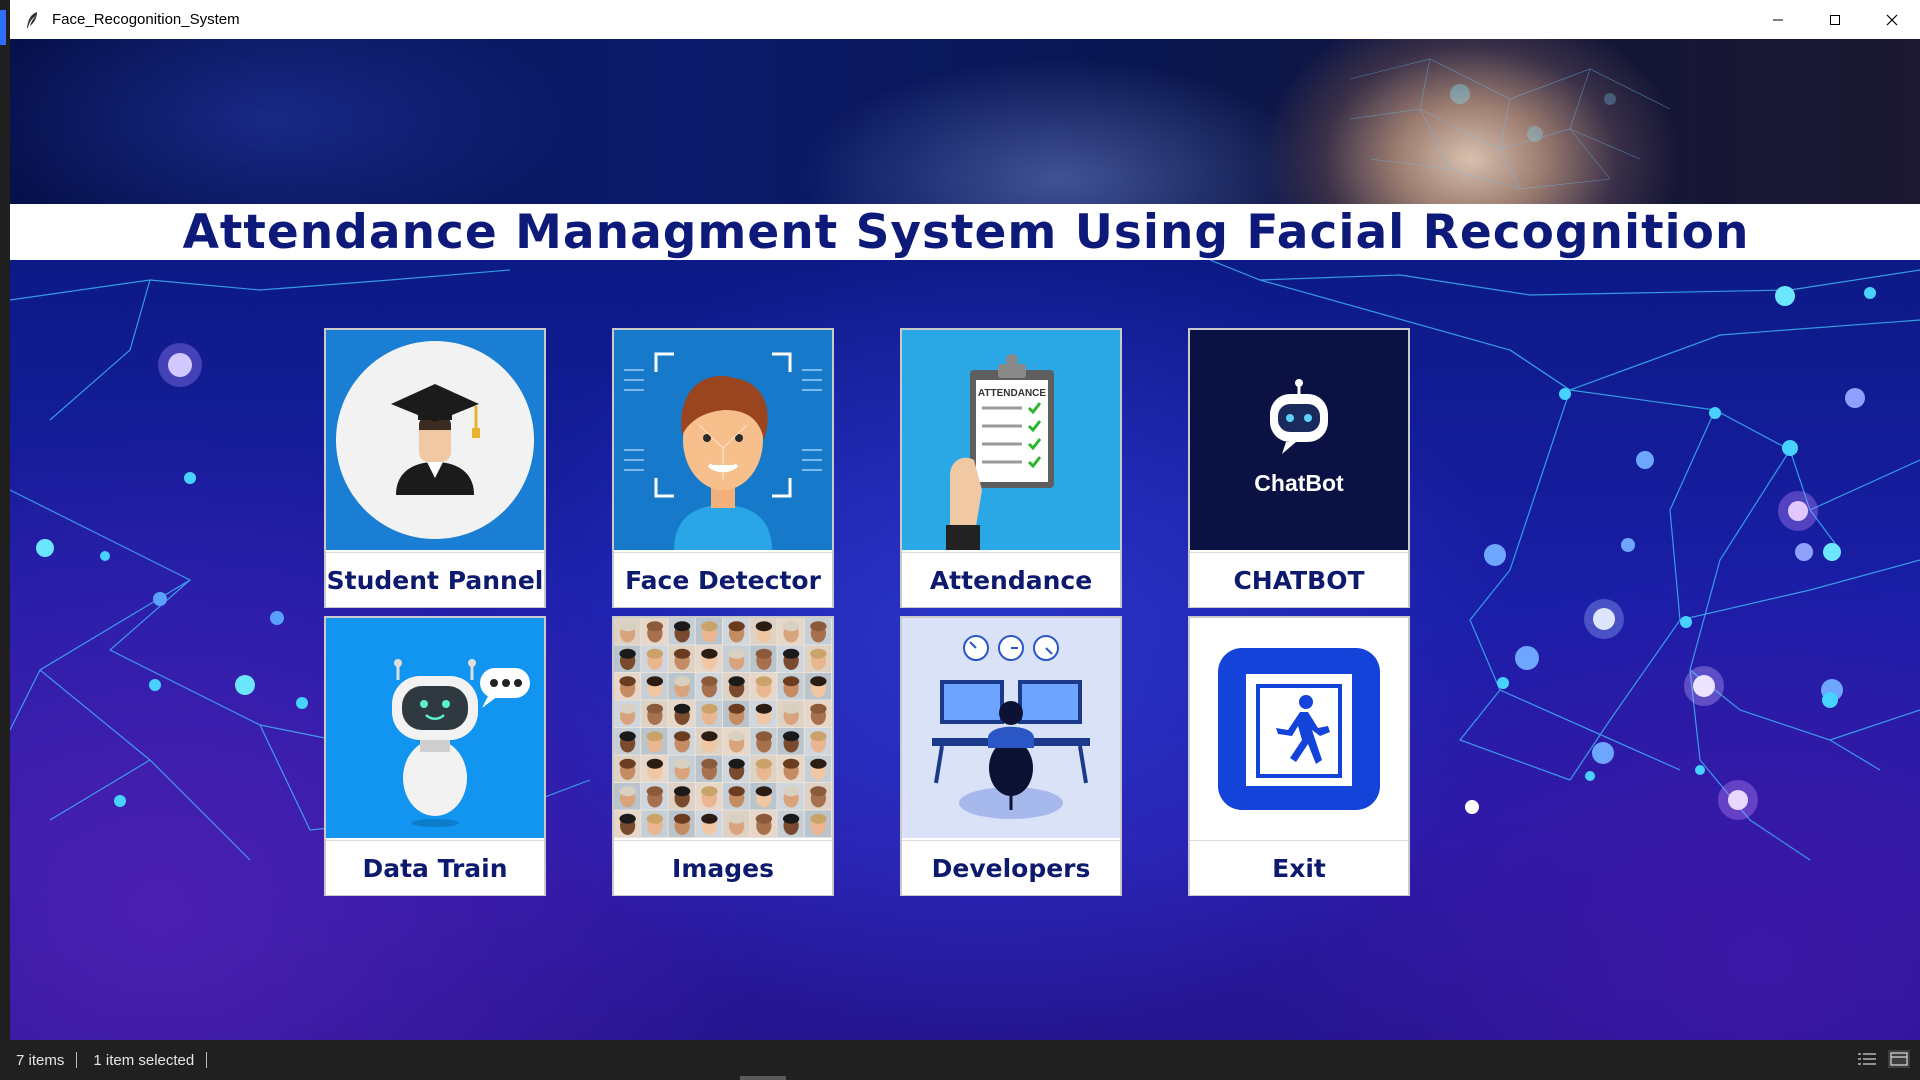 This screenshot has height=1080, width=1920. I want to click on chatbot-tile: ChatBot CHATBOT, so click(1299, 468).